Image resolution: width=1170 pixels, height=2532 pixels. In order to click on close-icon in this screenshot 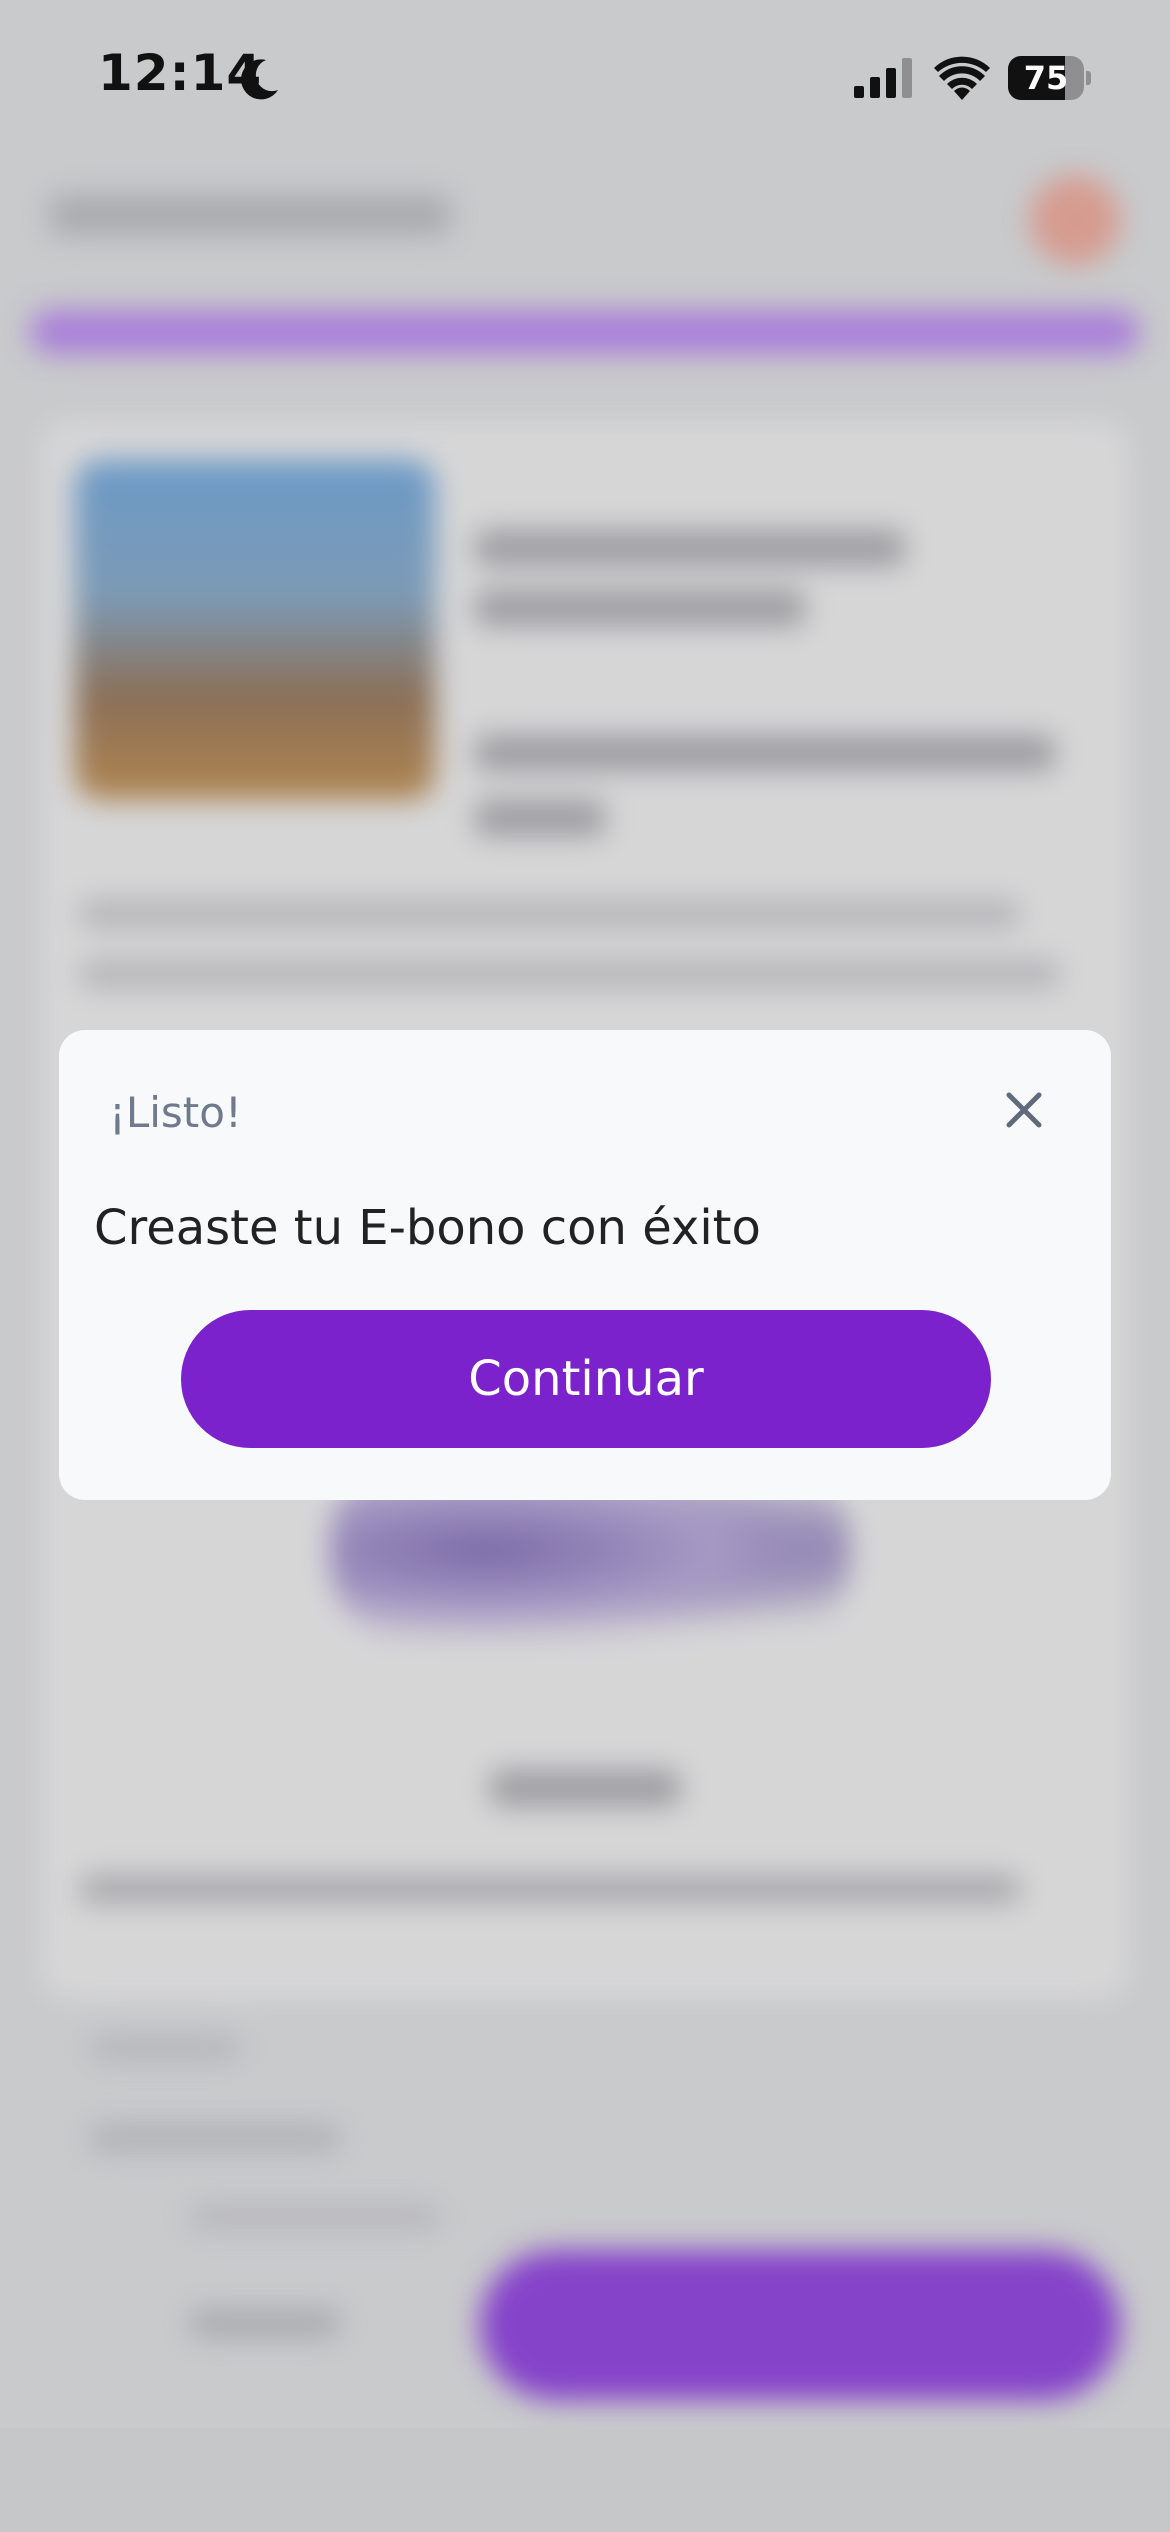, I will do `click(1024, 1110)`.